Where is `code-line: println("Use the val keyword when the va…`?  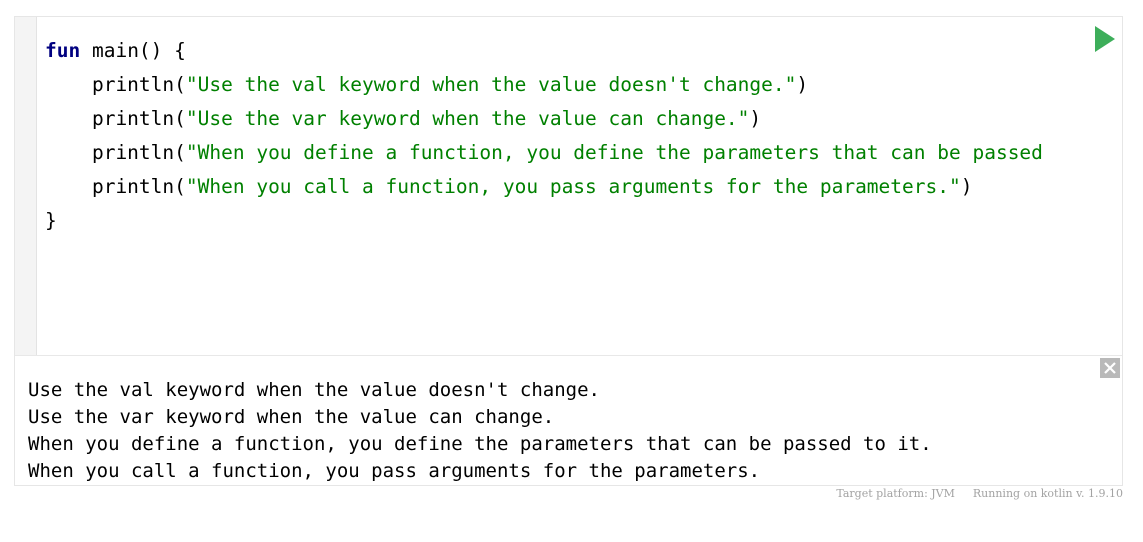
code-line: println("Use the val keyword when the va… is located at coordinates (583, 85).